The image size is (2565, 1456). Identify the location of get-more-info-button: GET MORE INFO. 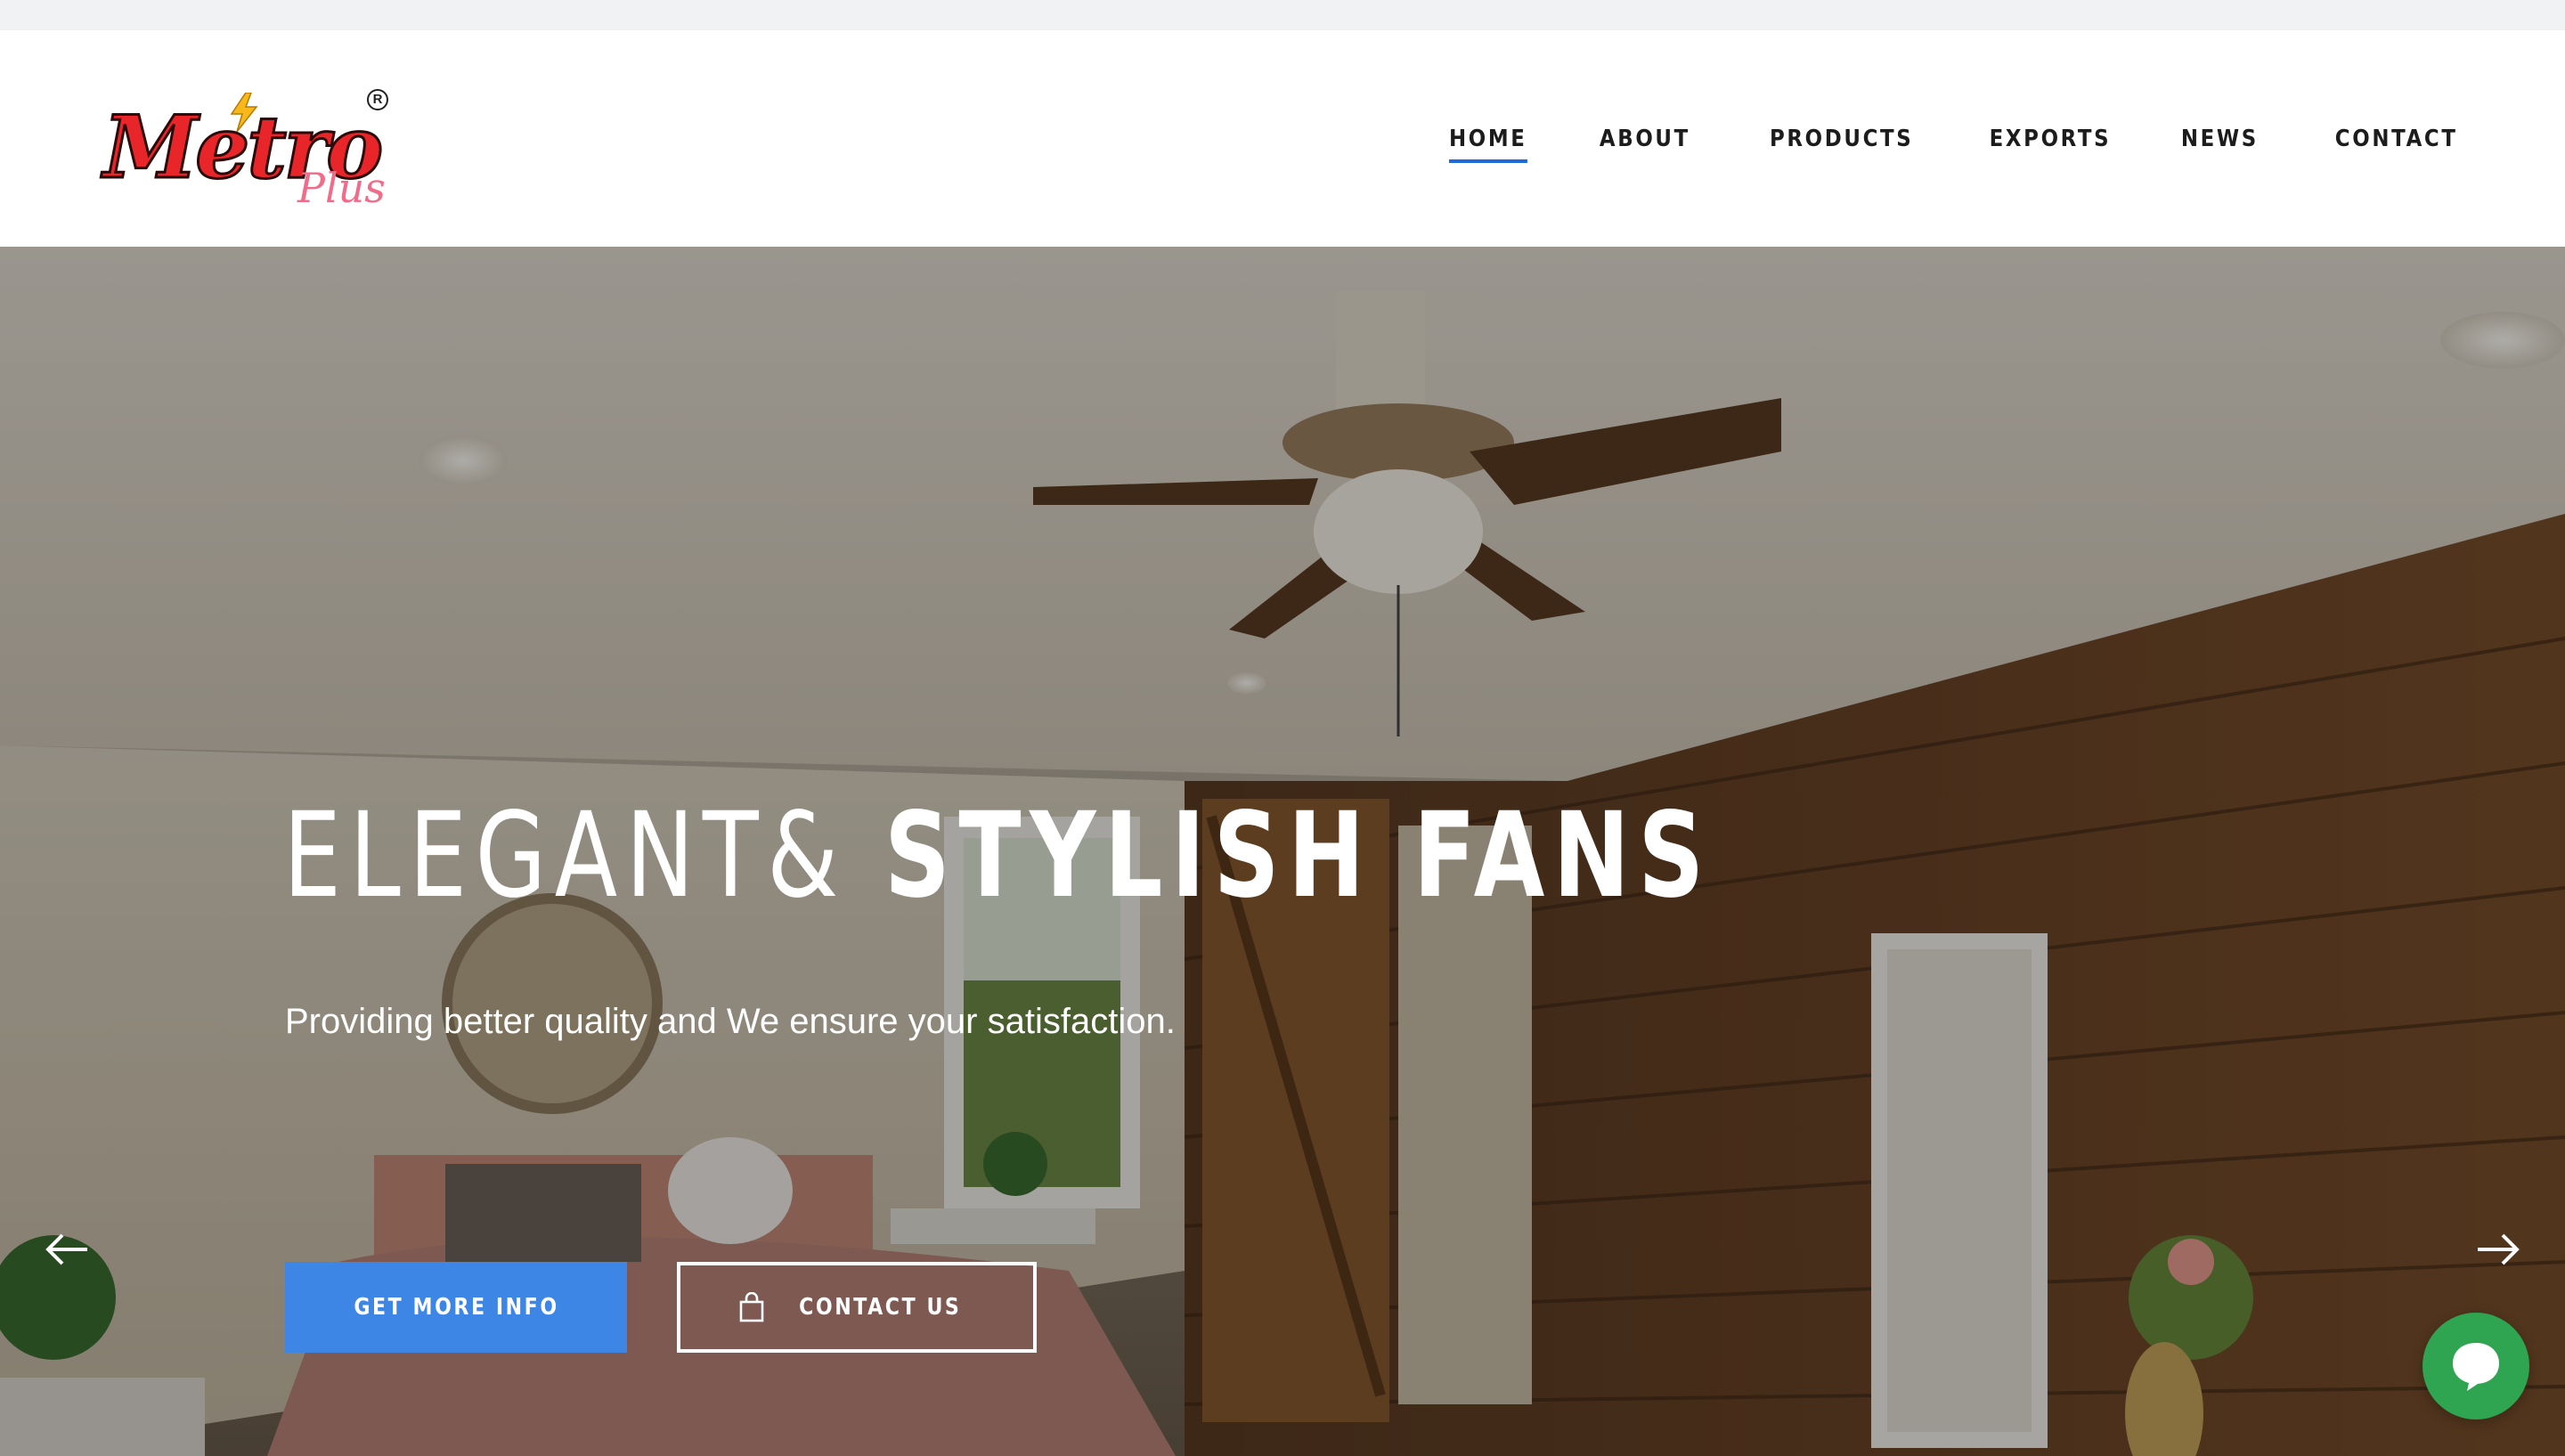
(456, 1307).